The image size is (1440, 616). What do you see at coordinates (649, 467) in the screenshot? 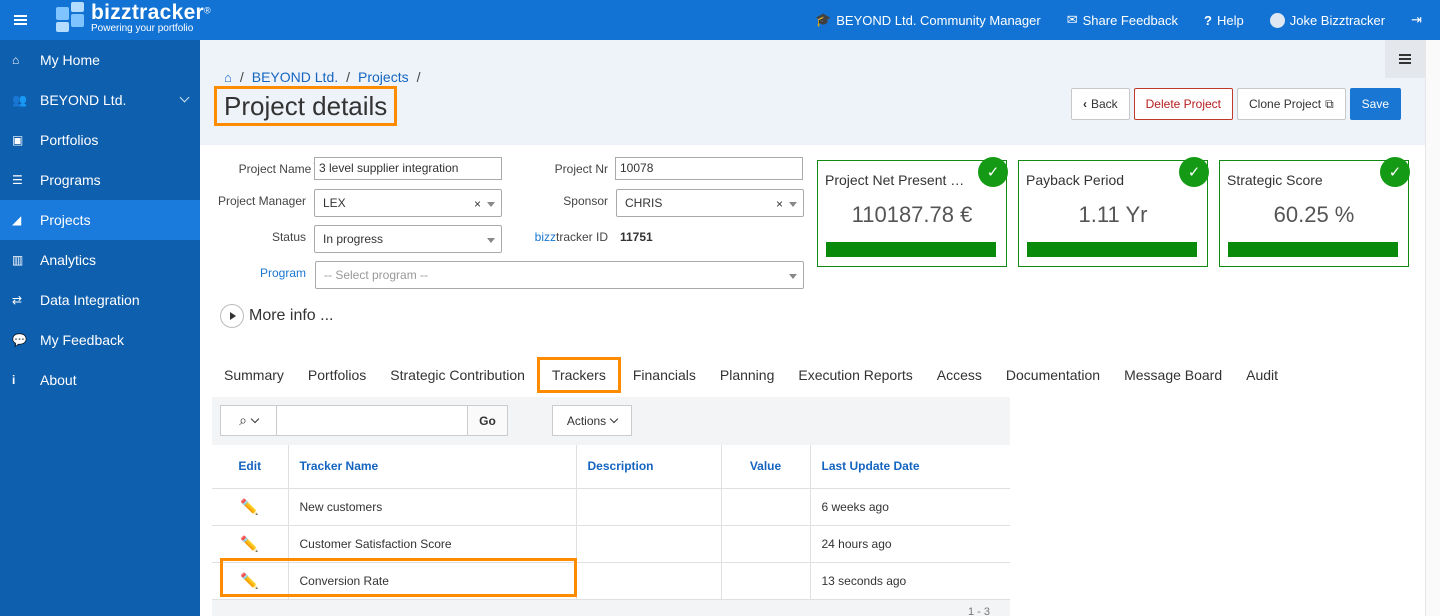
I see `column-header-description: Description` at bounding box center [649, 467].